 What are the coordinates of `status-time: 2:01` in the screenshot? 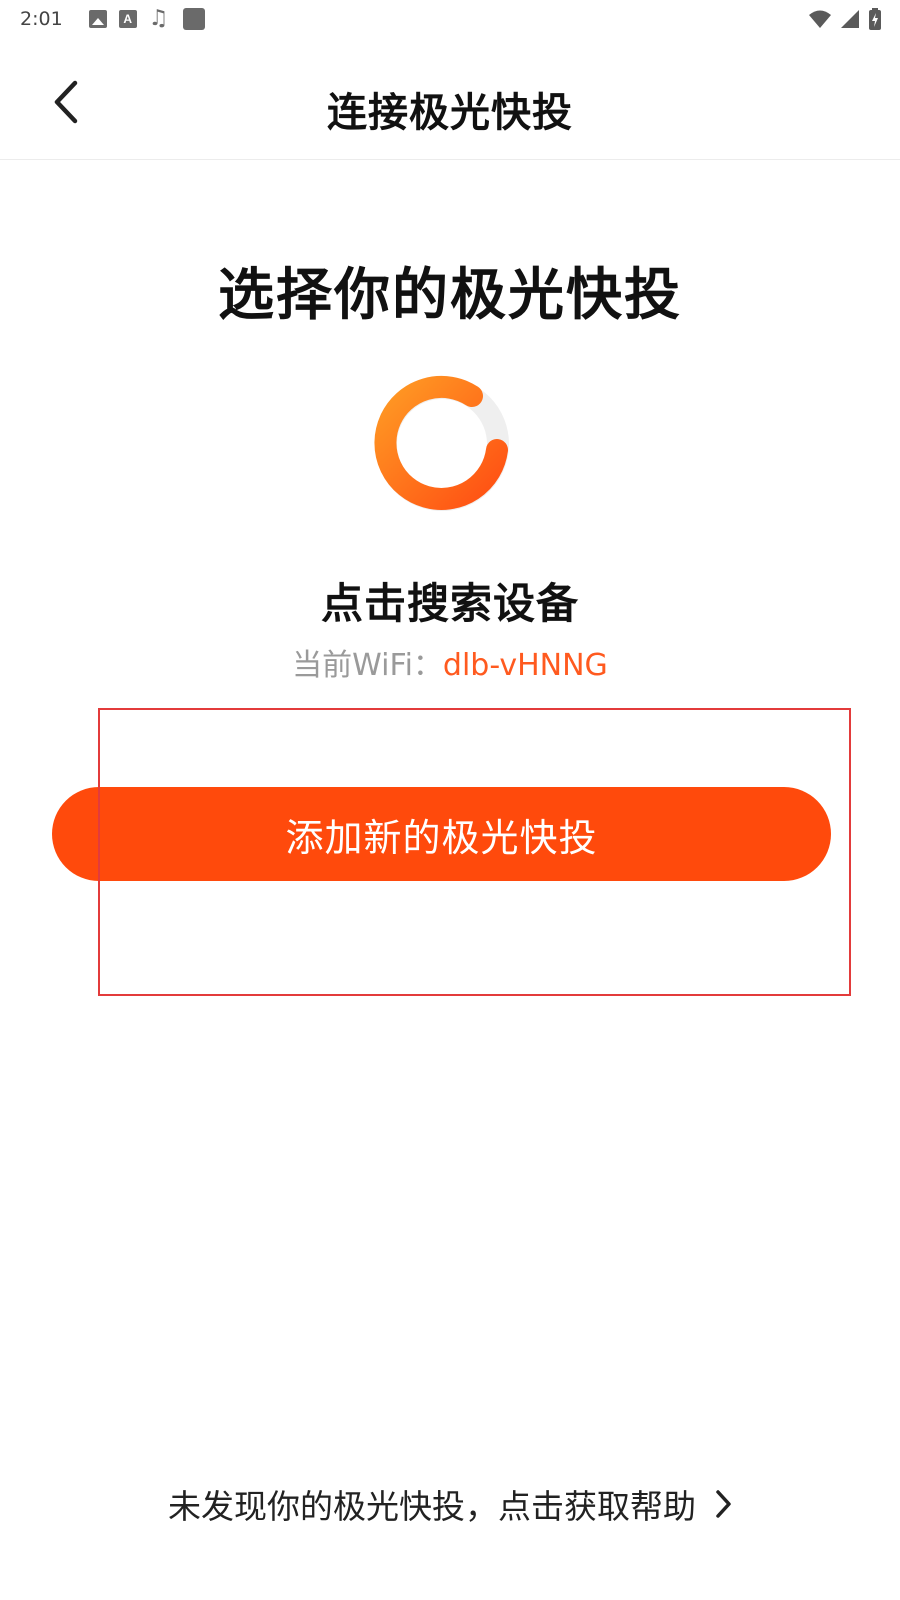 It's located at (41, 19).